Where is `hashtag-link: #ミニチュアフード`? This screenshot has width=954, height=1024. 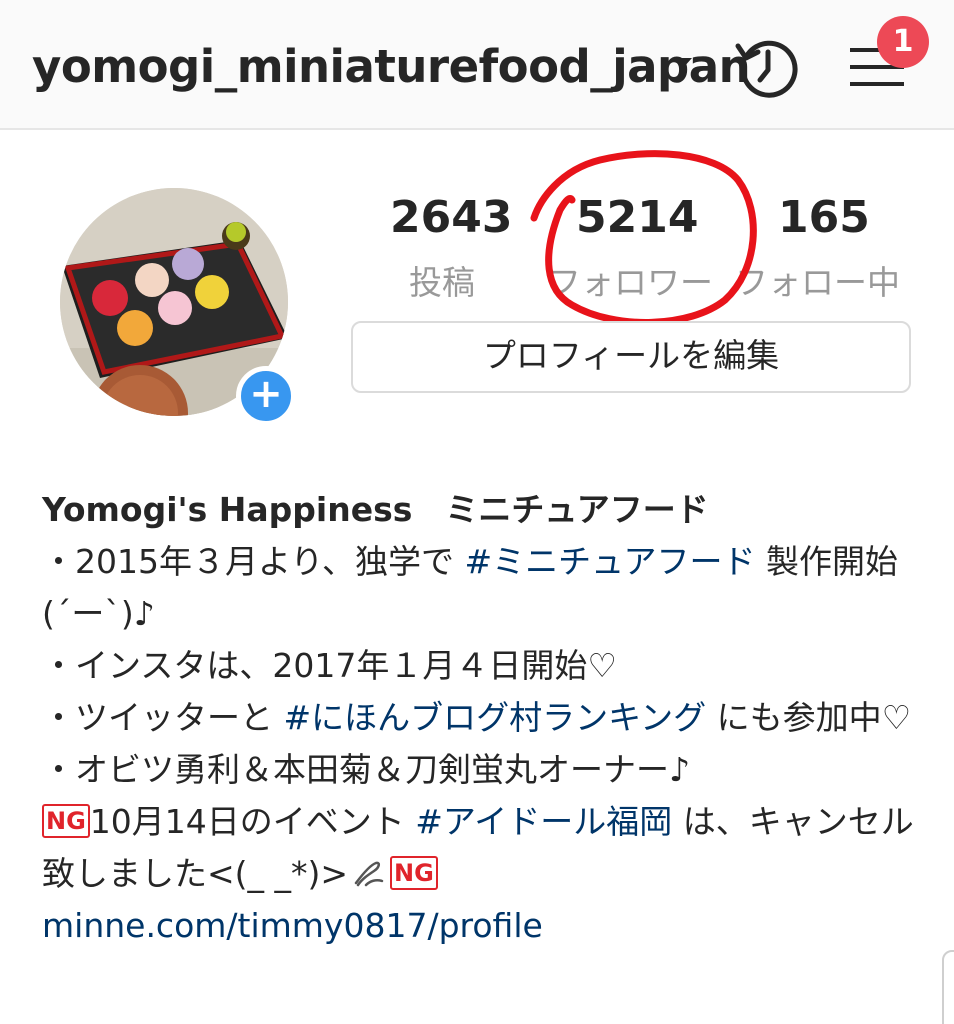
hashtag-link: #ミニチュアフード is located at coordinates (610, 561).